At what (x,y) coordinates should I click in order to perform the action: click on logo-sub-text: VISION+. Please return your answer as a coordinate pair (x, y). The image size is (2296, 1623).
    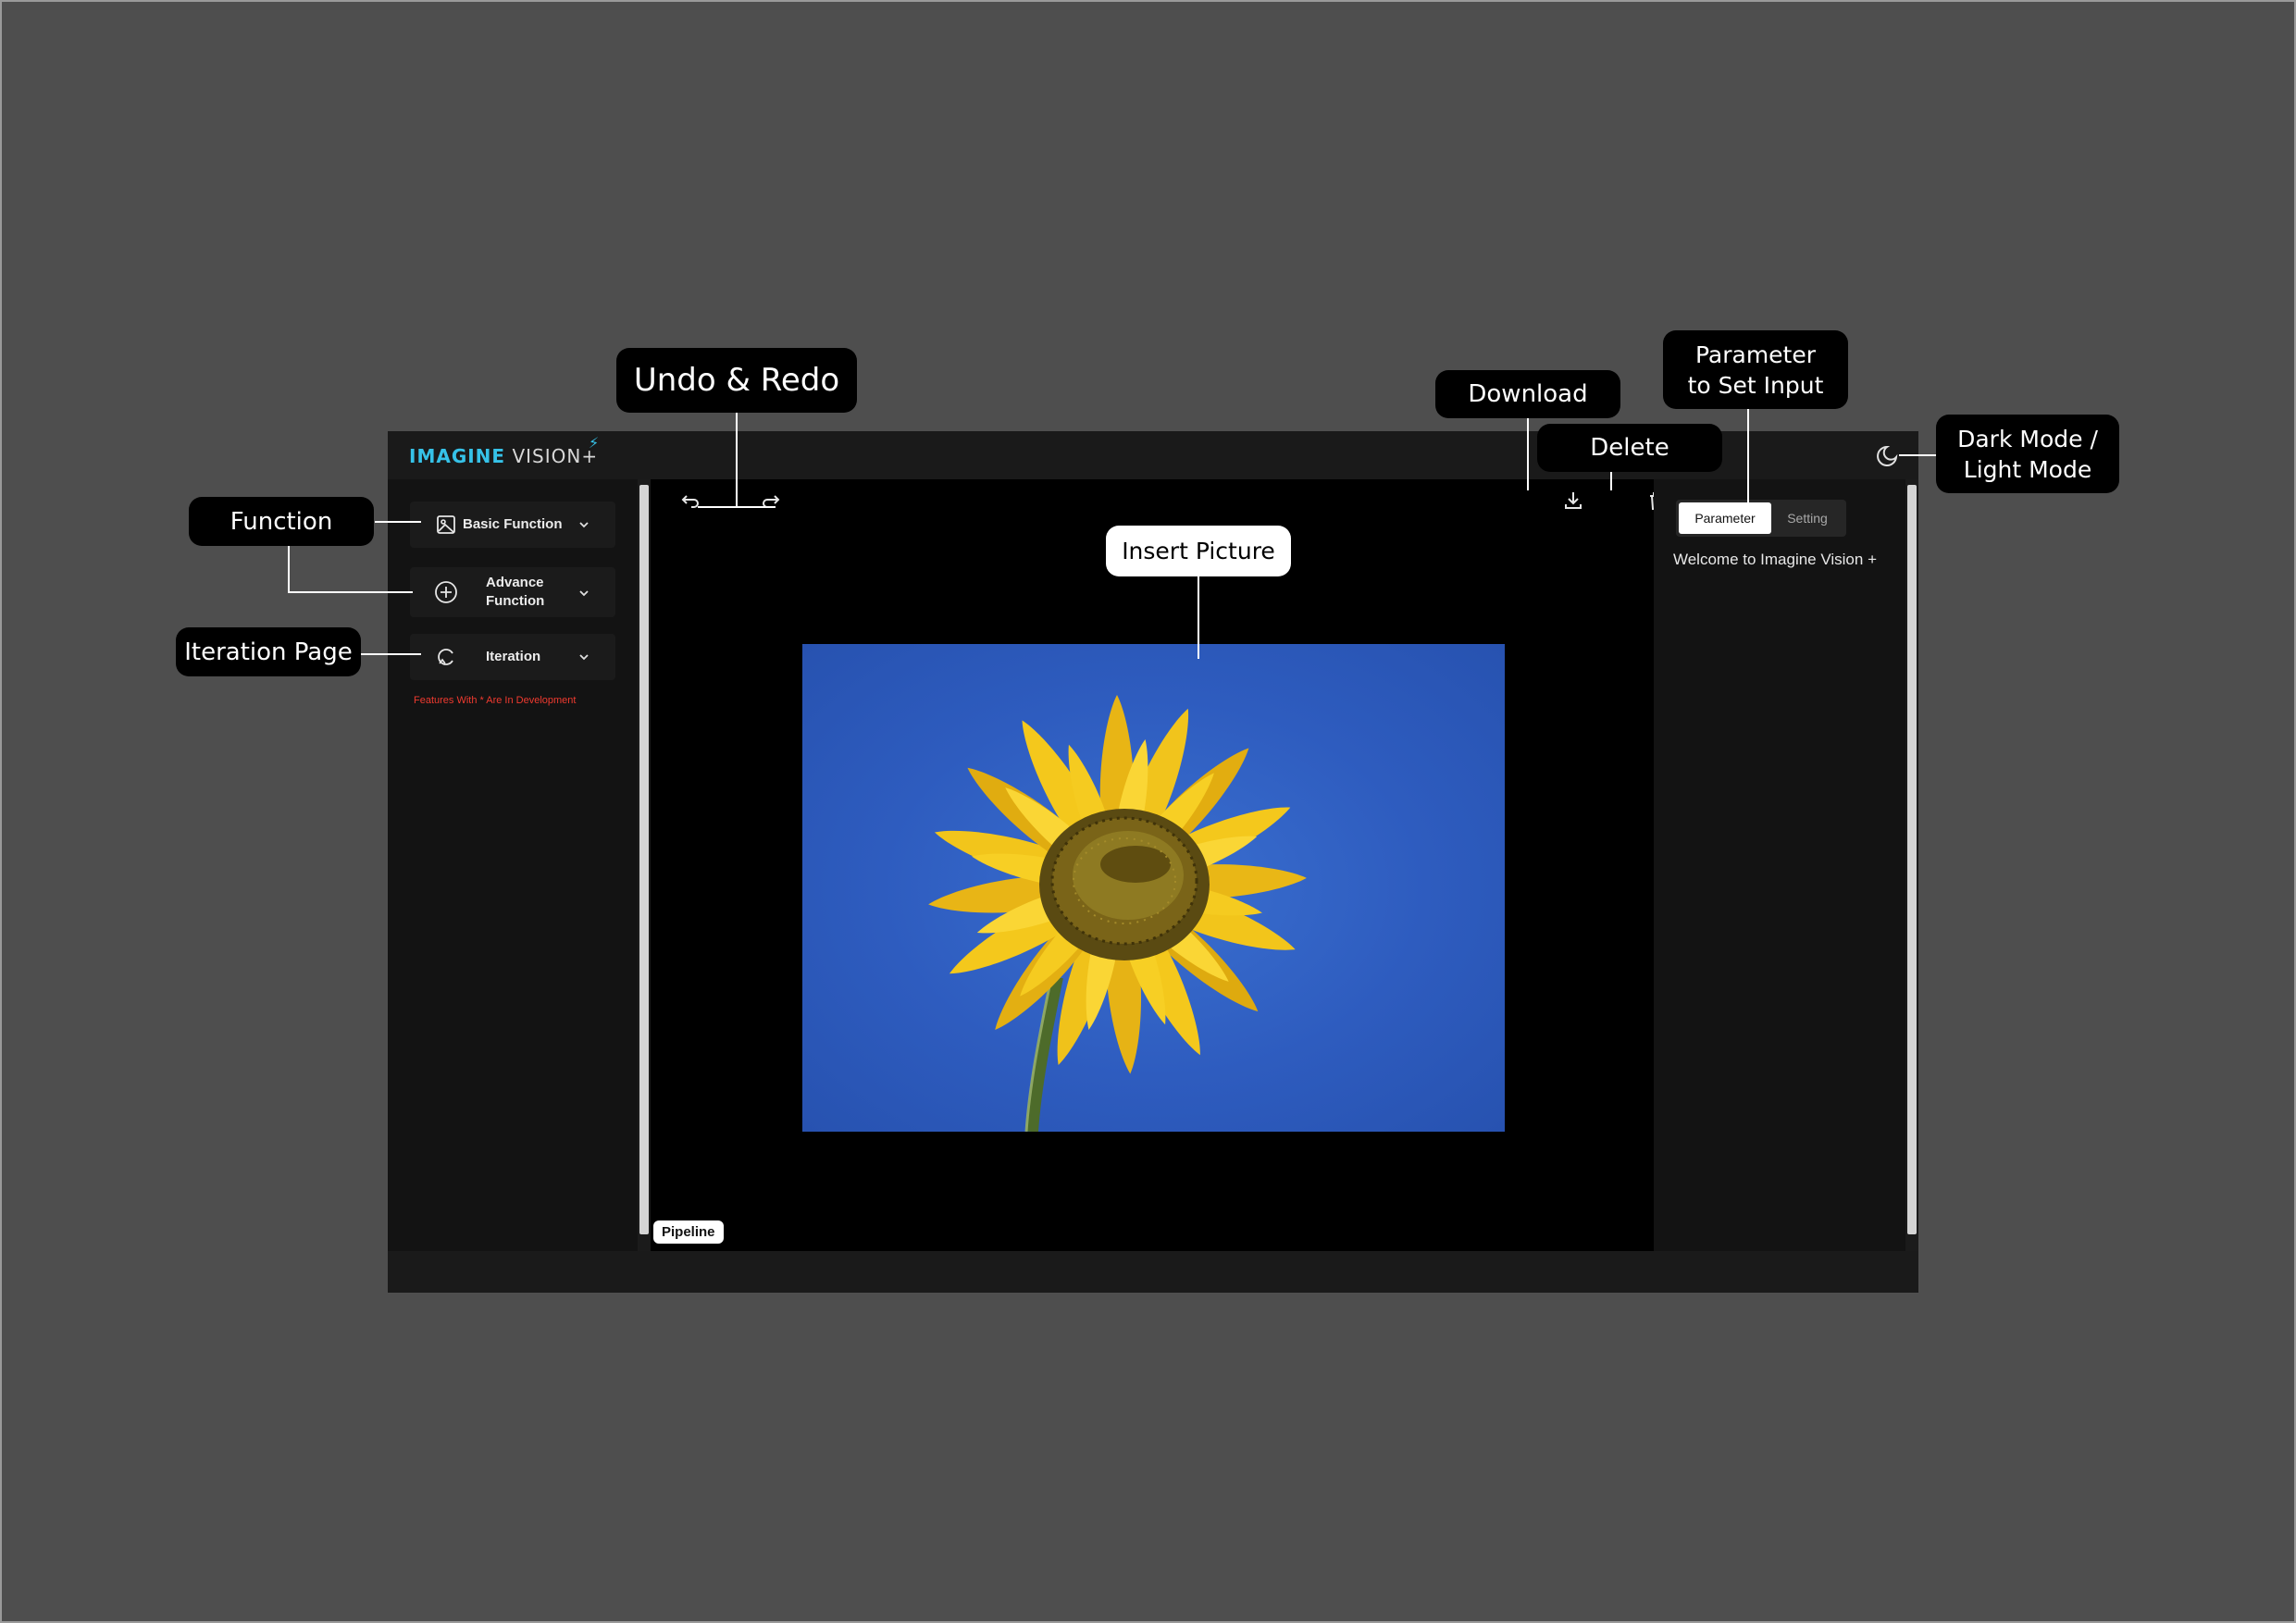
    Looking at the image, I should click on (555, 456).